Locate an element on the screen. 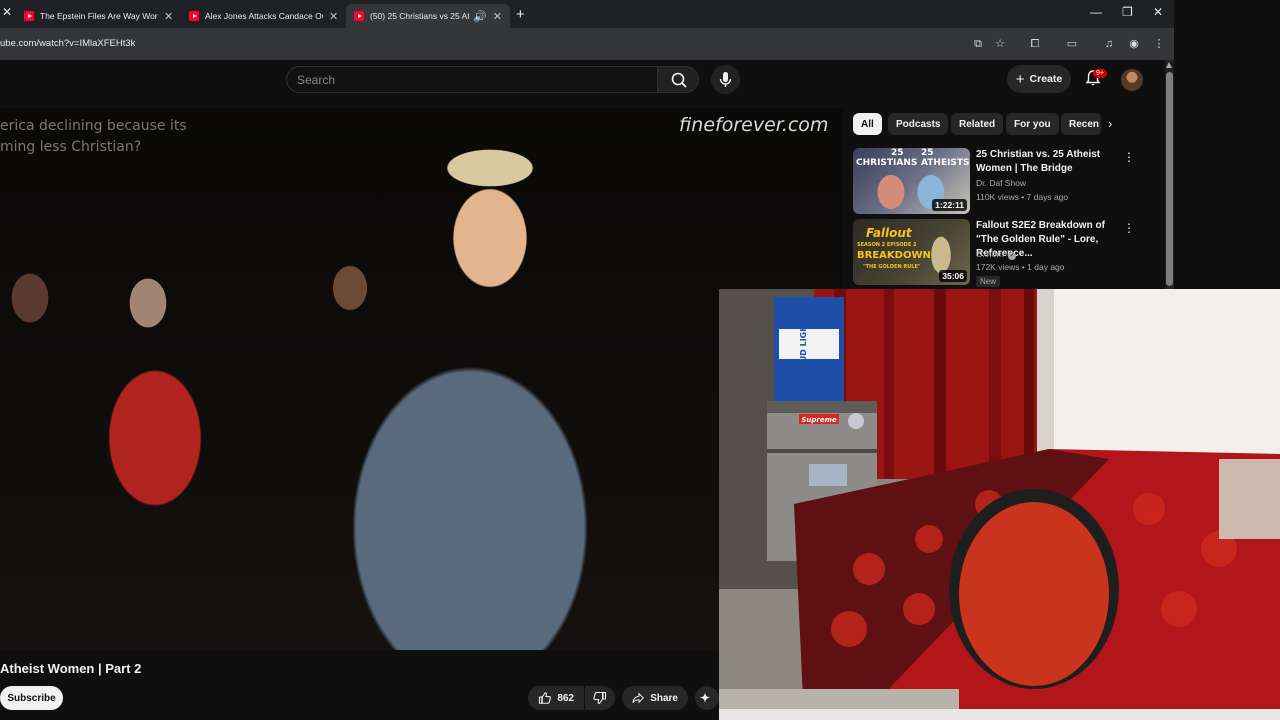  sticker-label: Supreme is located at coordinates (819, 420).